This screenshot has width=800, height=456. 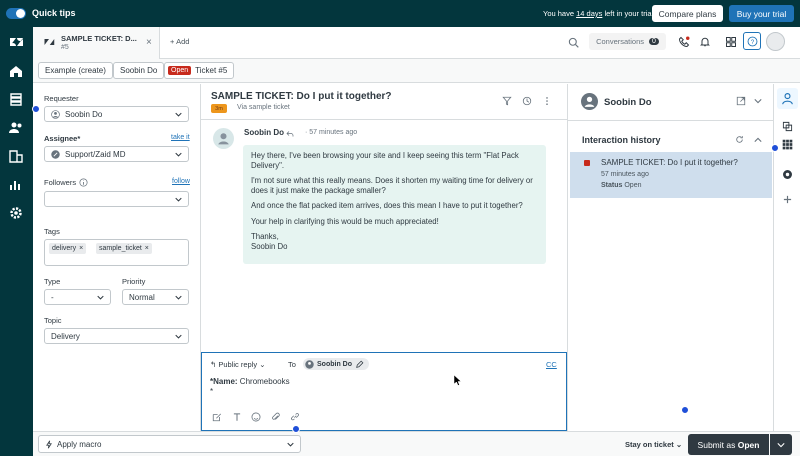 I want to click on take-it-link: take it, so click(x=180, y=137).